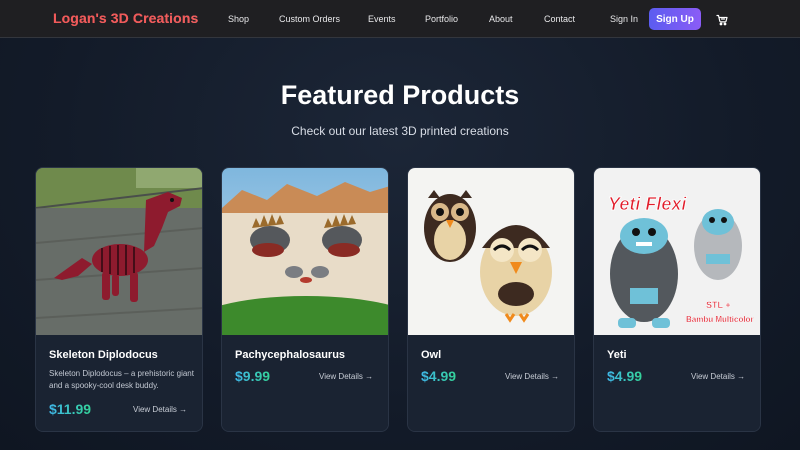 This screenshot has height=450, width=800. Describe the element at coordinates (382, 19) in the screenshot. I see `nav-link-events: Events` at that location.